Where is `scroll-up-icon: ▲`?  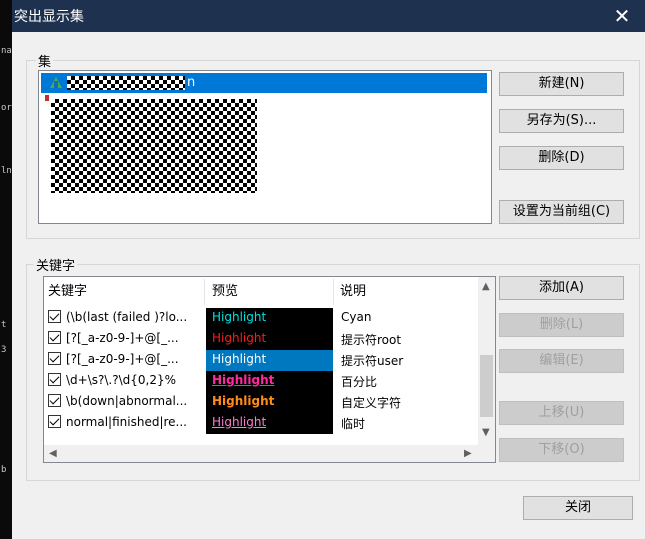 scroll-up-icon: ▲ is located at coordinates (486, 286).